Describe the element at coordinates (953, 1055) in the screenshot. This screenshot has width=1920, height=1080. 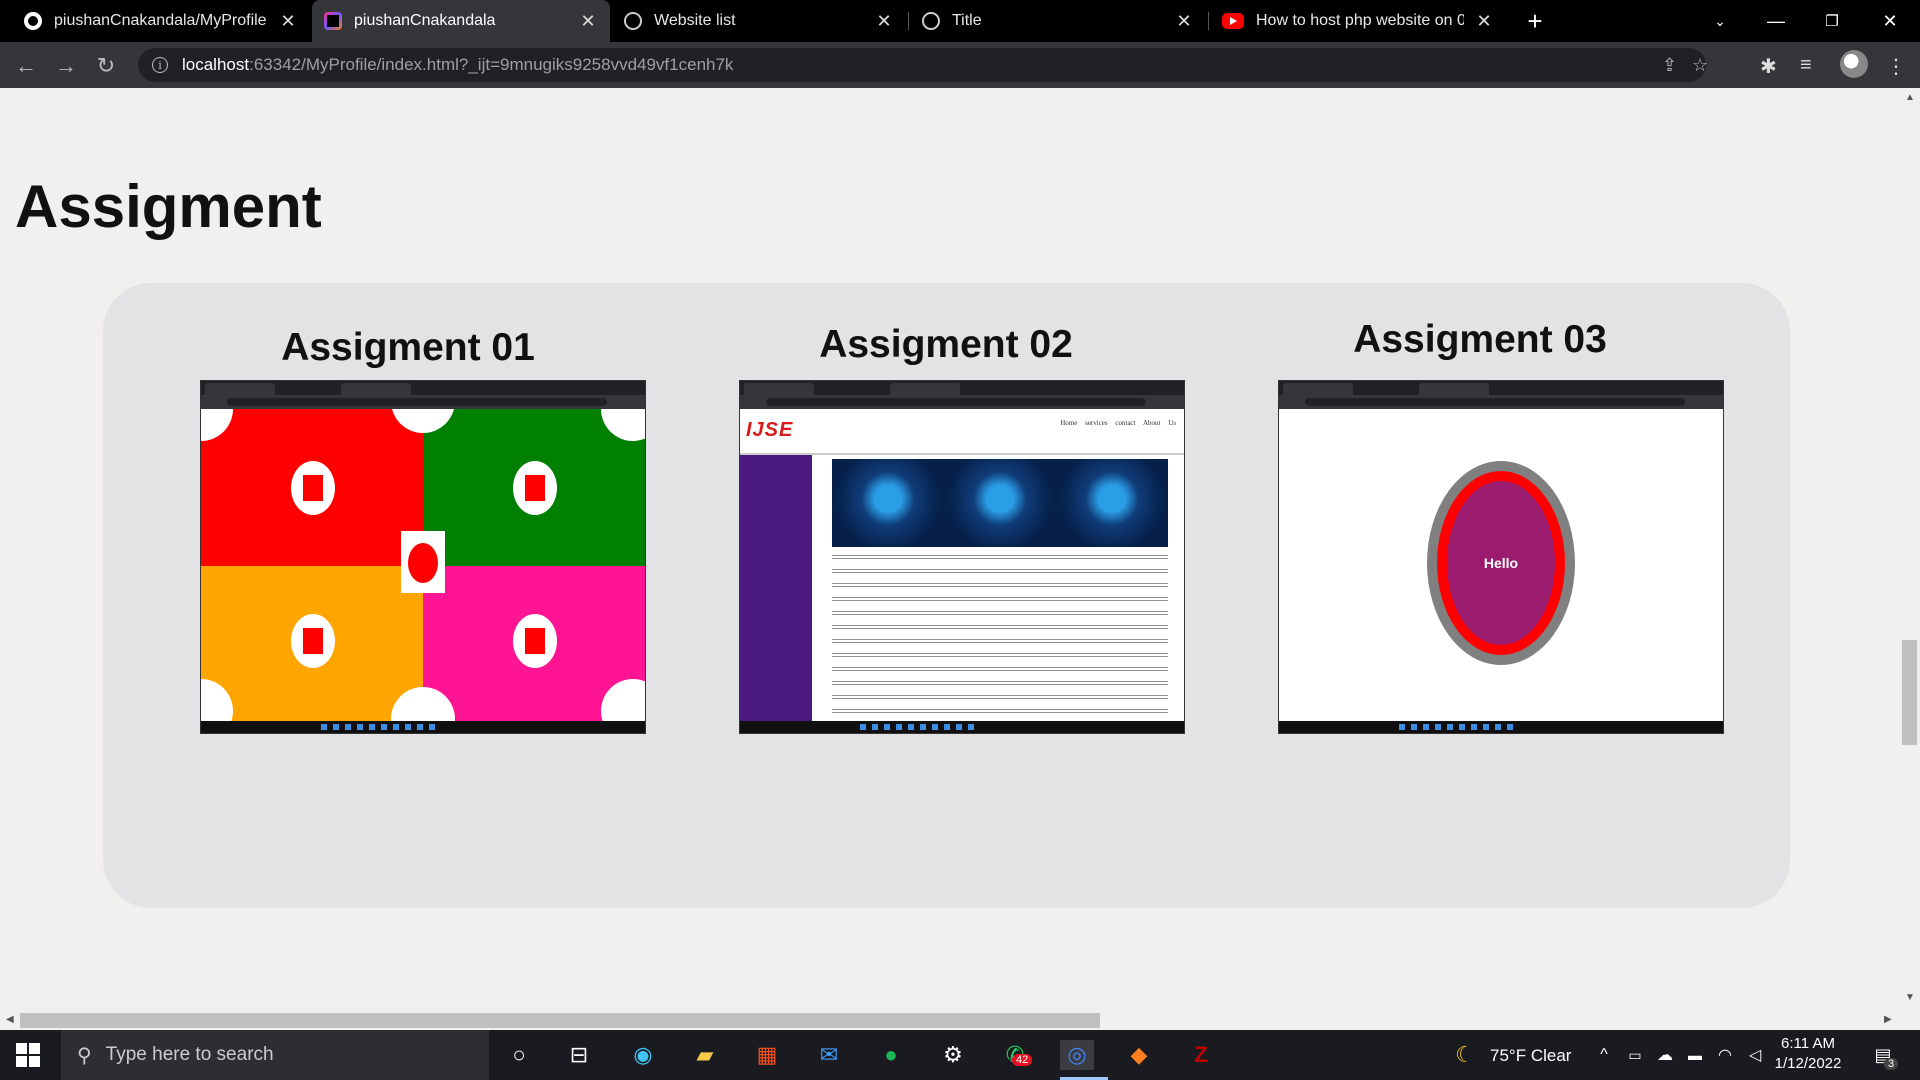
I see `settings-gear-icon: ⚙` at that location.